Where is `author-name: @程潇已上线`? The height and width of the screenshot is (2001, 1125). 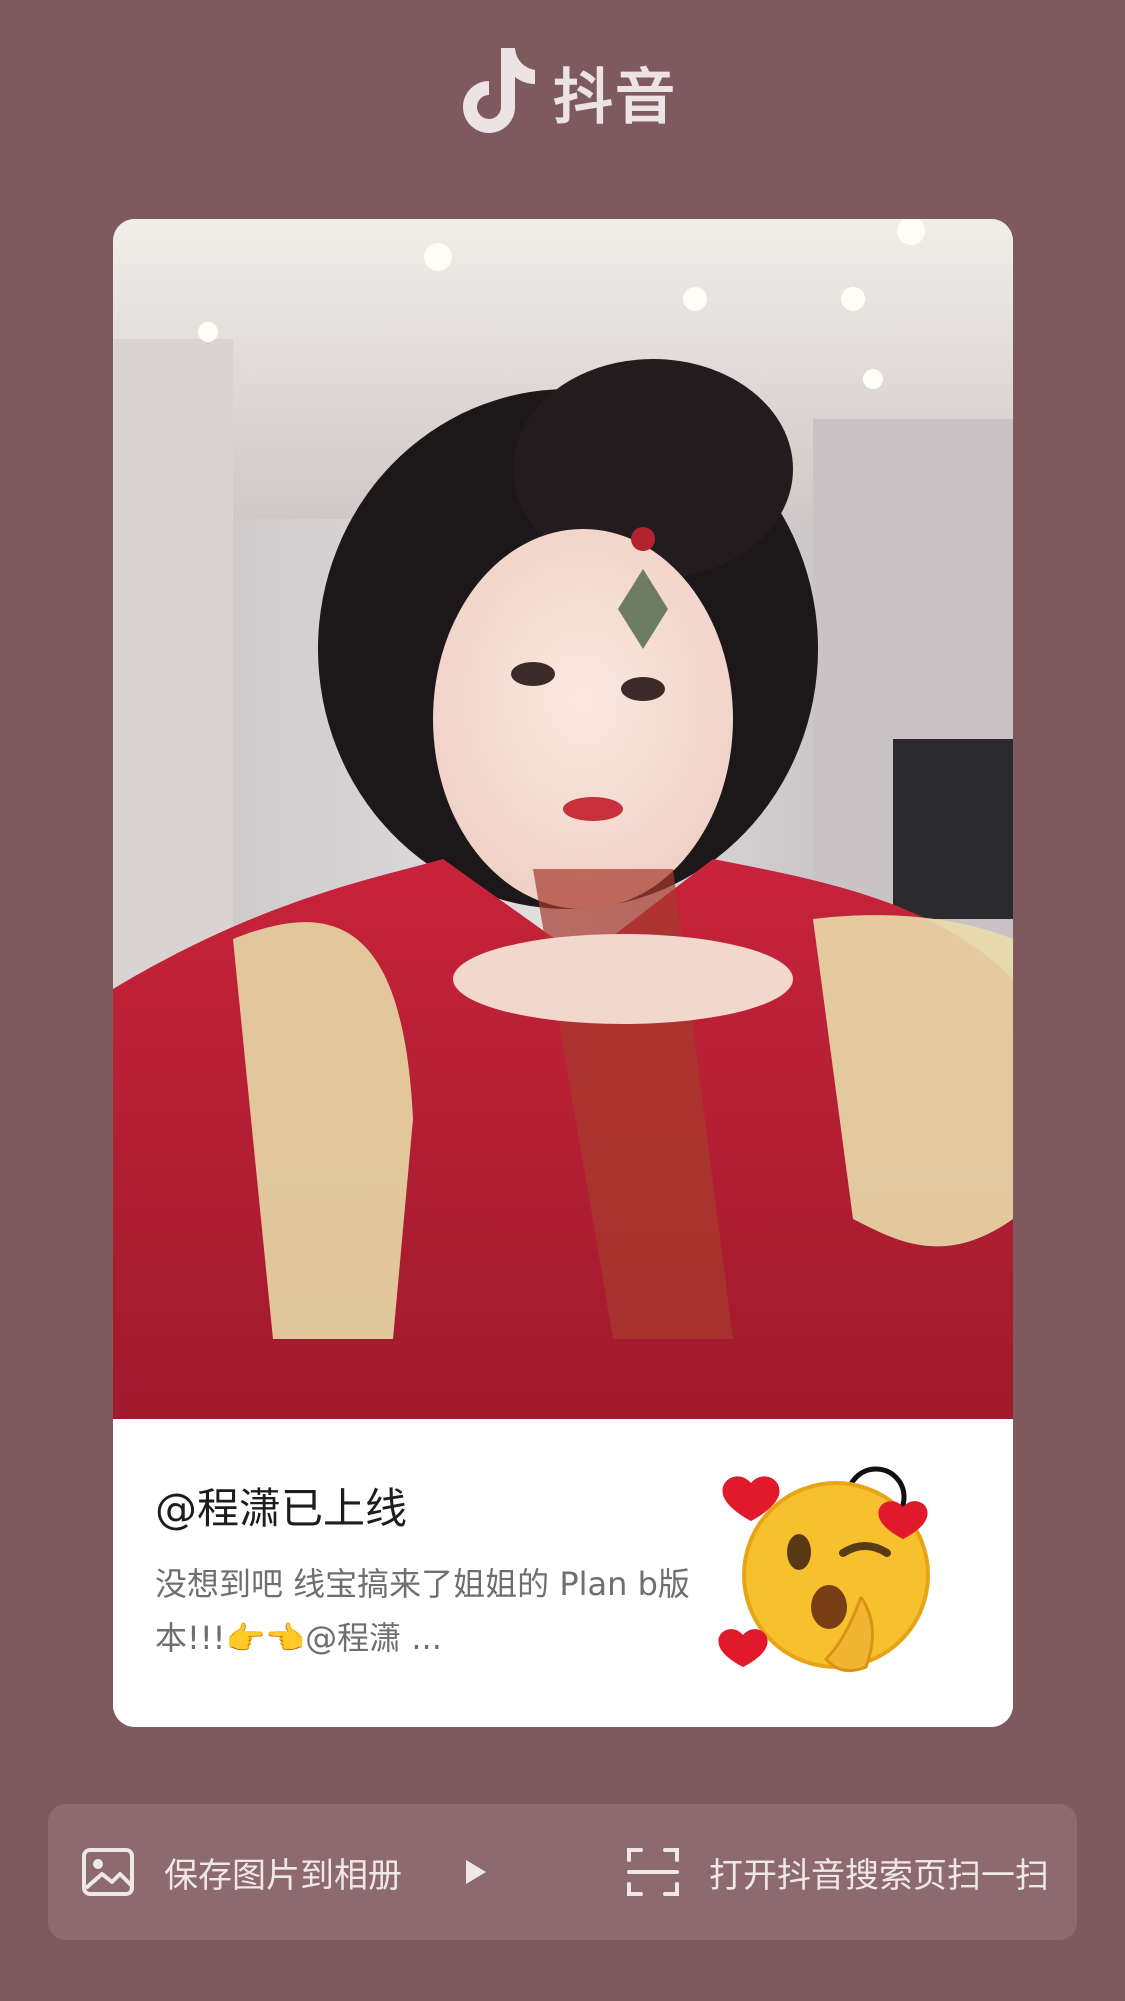
author-name: @程潇已上线 is located at coordinates (281, 1508).